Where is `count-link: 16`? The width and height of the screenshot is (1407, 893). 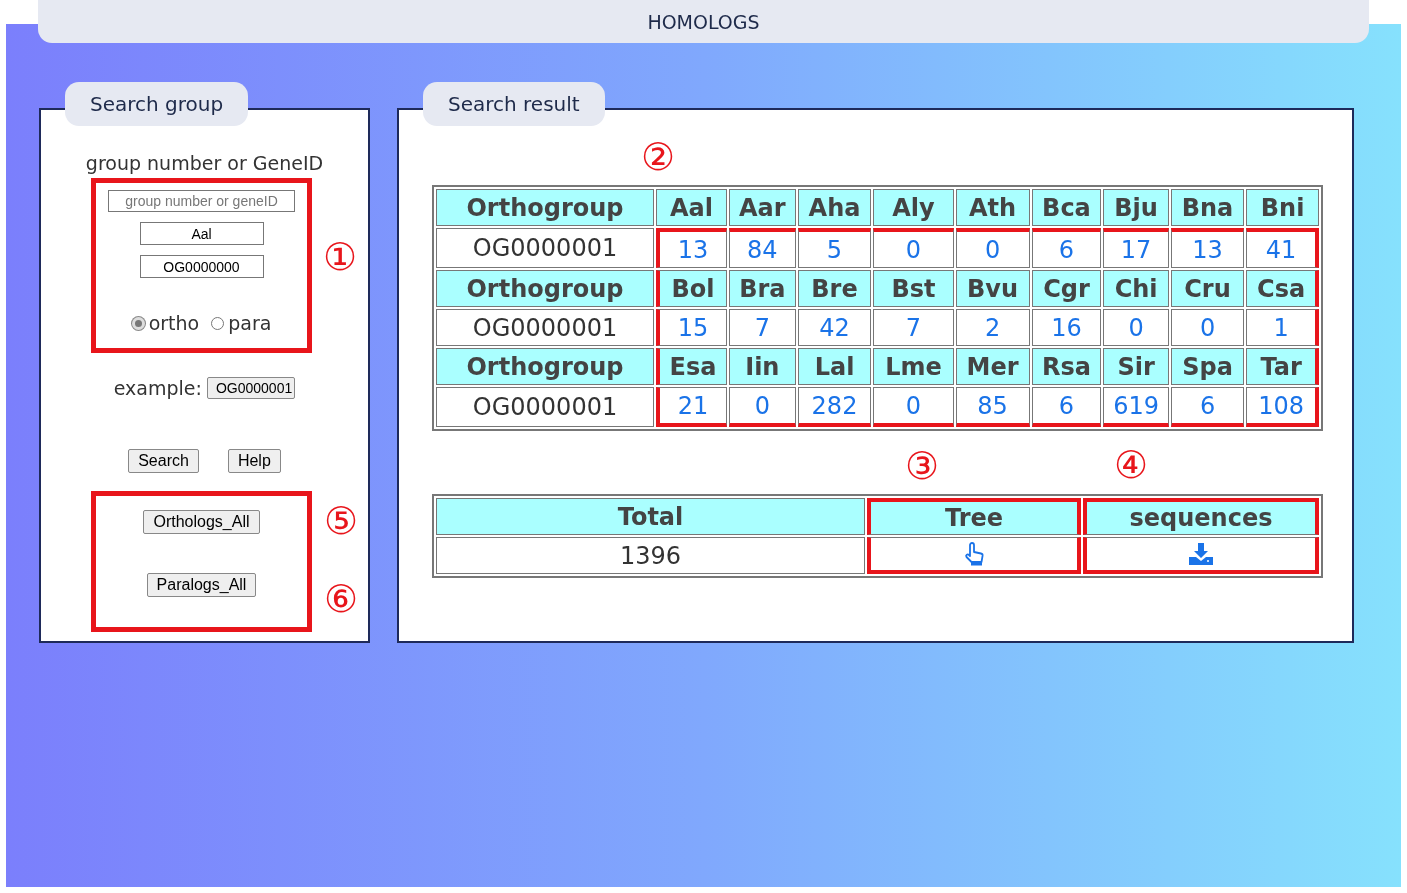 count-link: 16 is located at coordinates (1066, 327).